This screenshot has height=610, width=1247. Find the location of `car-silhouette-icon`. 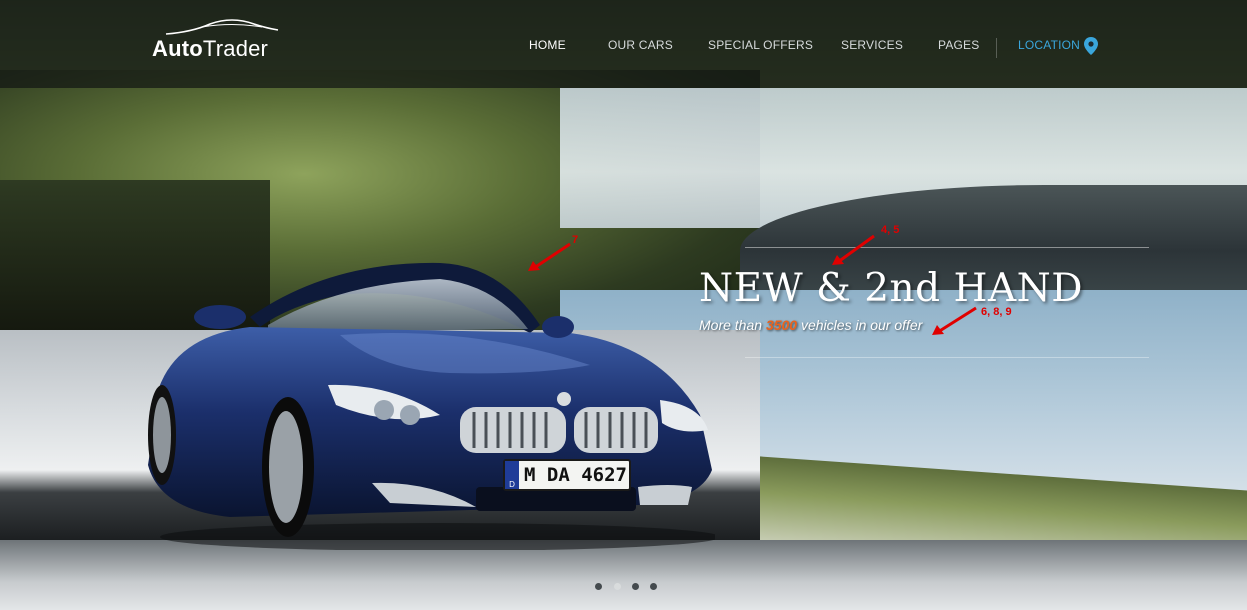

car-silhouette-icon is located at coordinates (222, 27).